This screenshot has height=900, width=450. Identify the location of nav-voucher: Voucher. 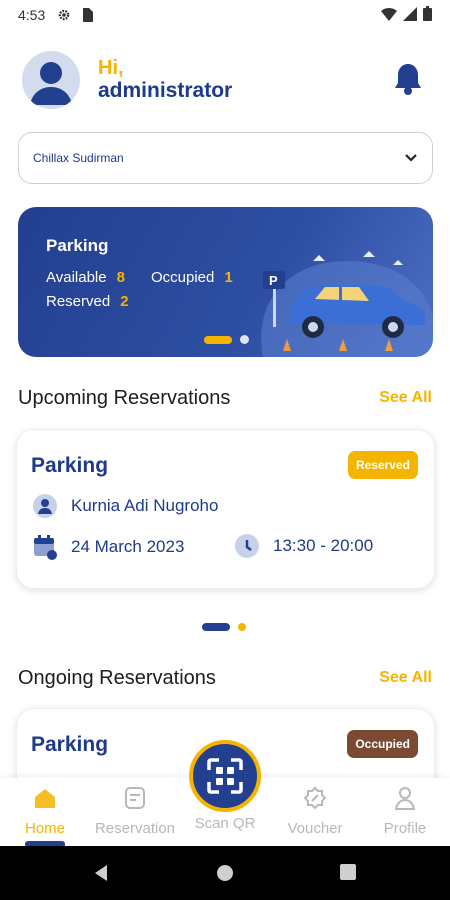
(315, 812).